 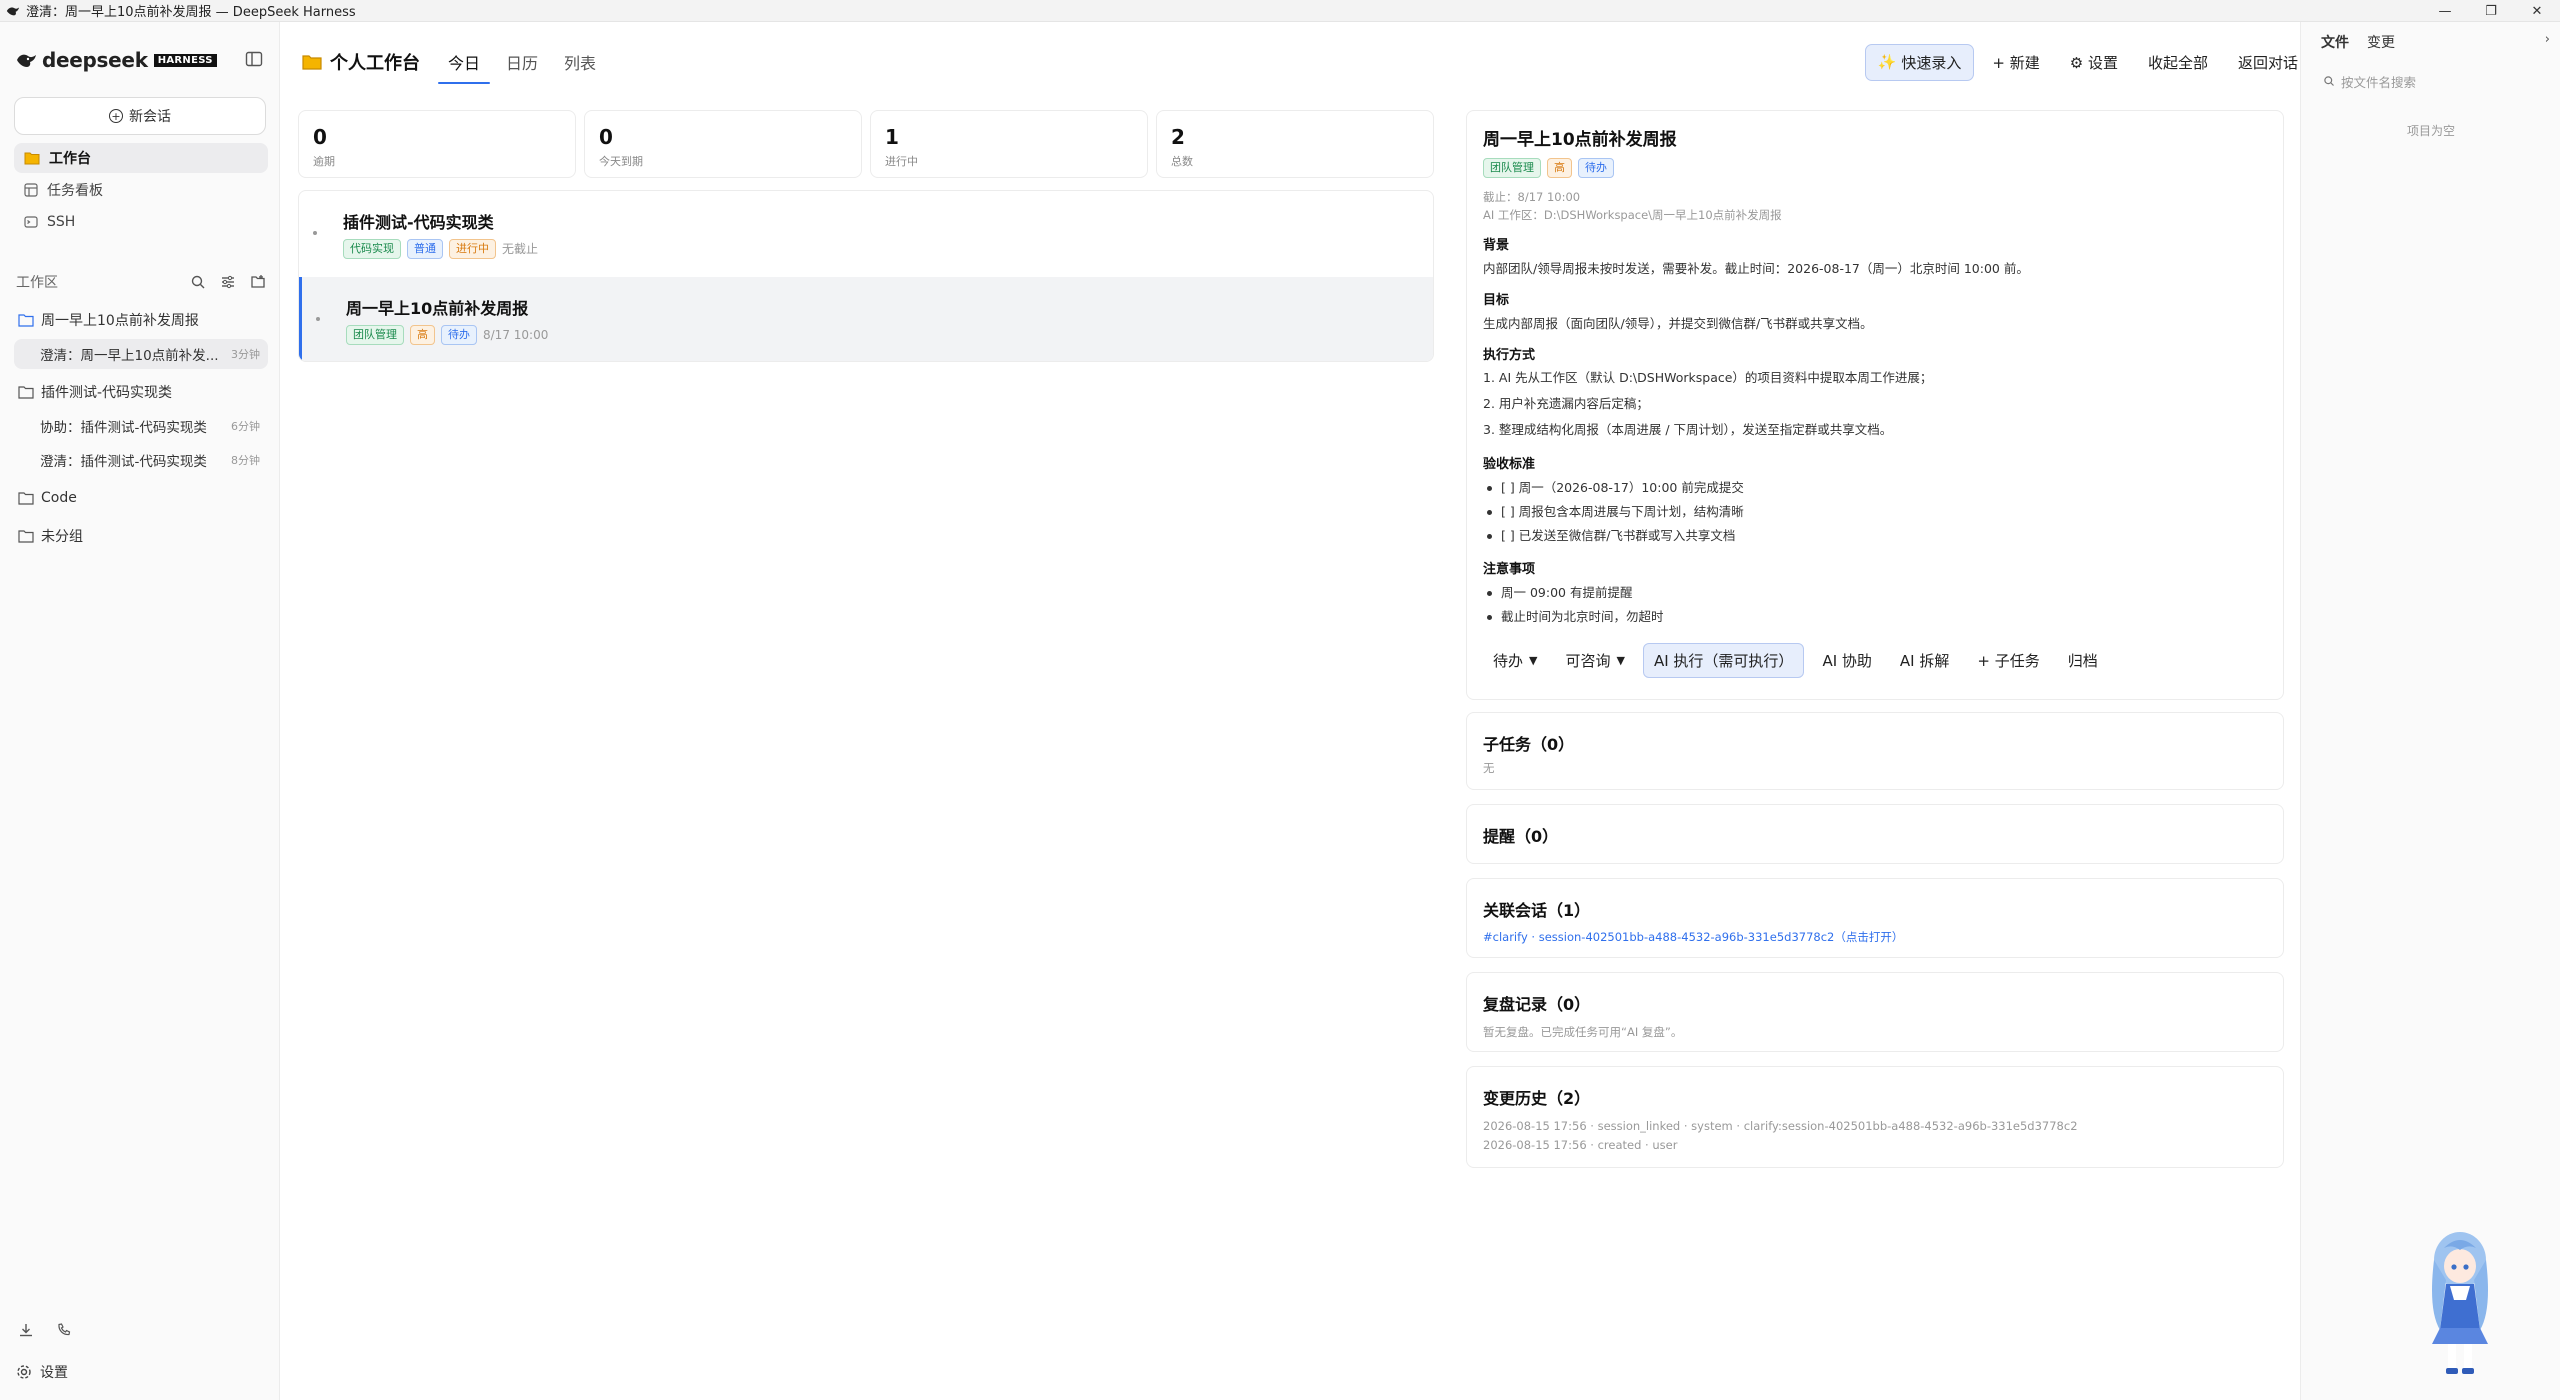 I want to click on session-age: 6分钟, so click(x=245, y=426).